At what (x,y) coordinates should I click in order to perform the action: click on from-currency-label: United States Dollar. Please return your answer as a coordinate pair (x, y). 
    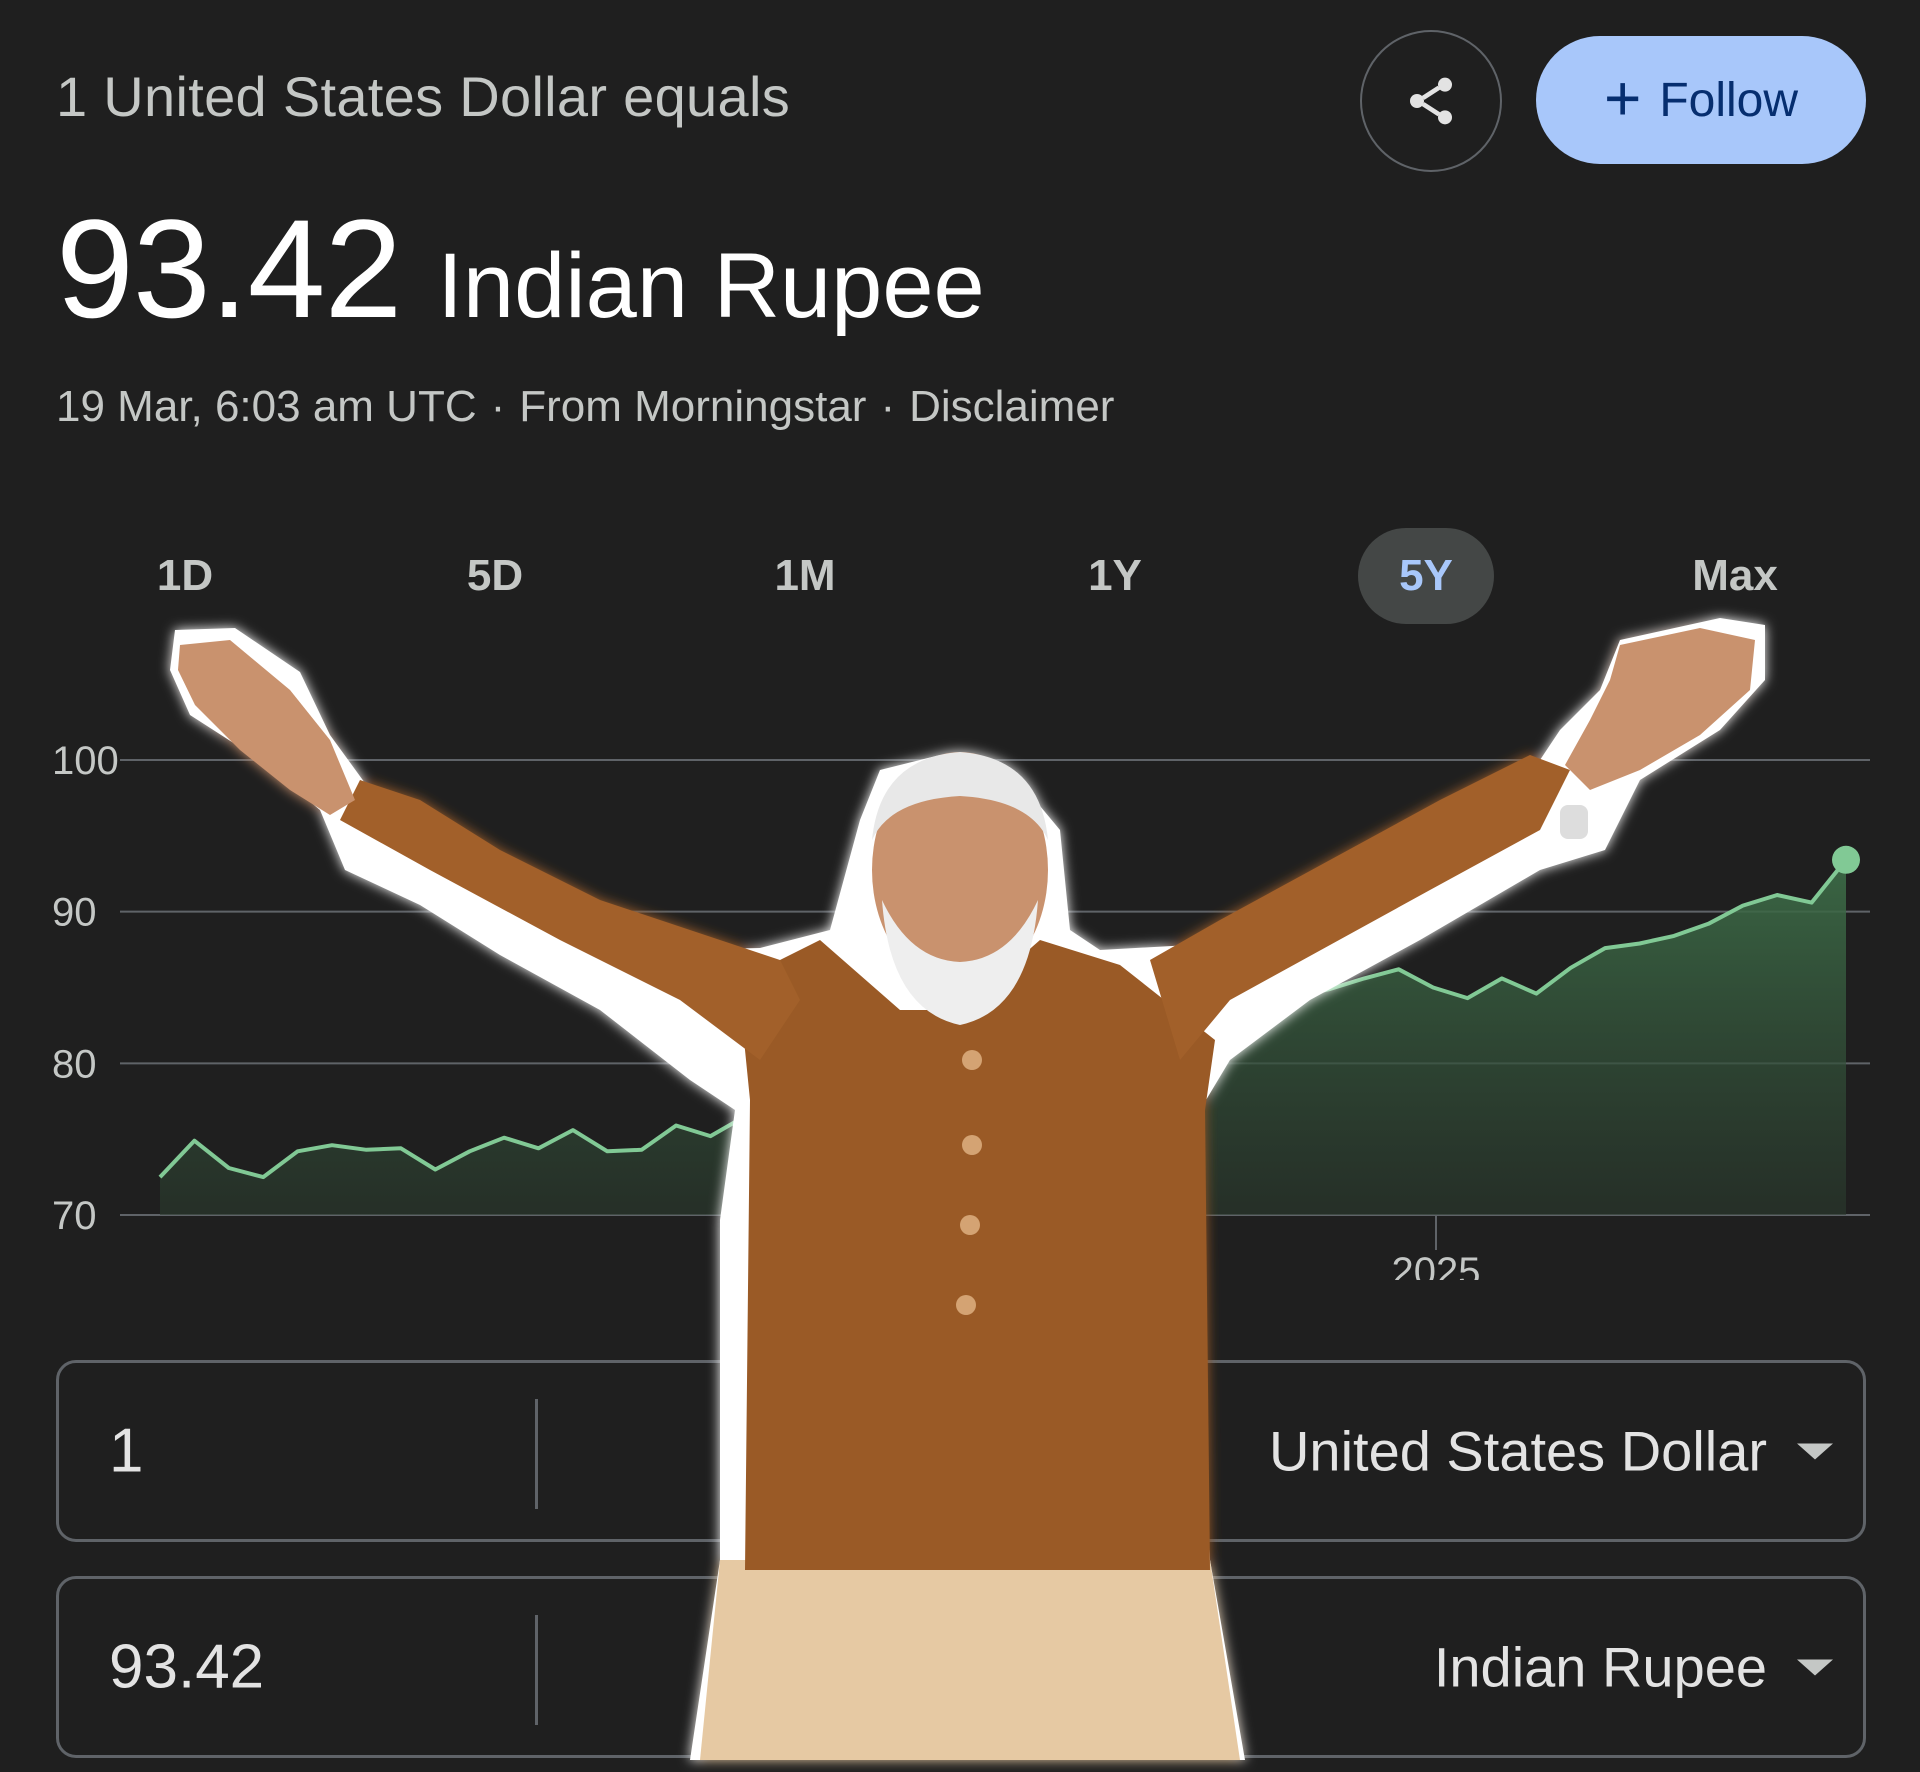
    Looking at the image, I should click on (1517, 1451).